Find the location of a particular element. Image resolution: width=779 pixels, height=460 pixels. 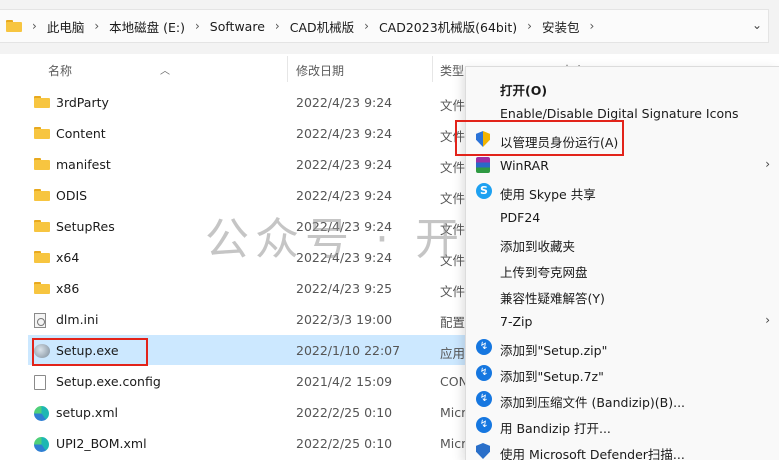

menu-item-label: 添加到收藏夹 is located at coordinates (538, 246).